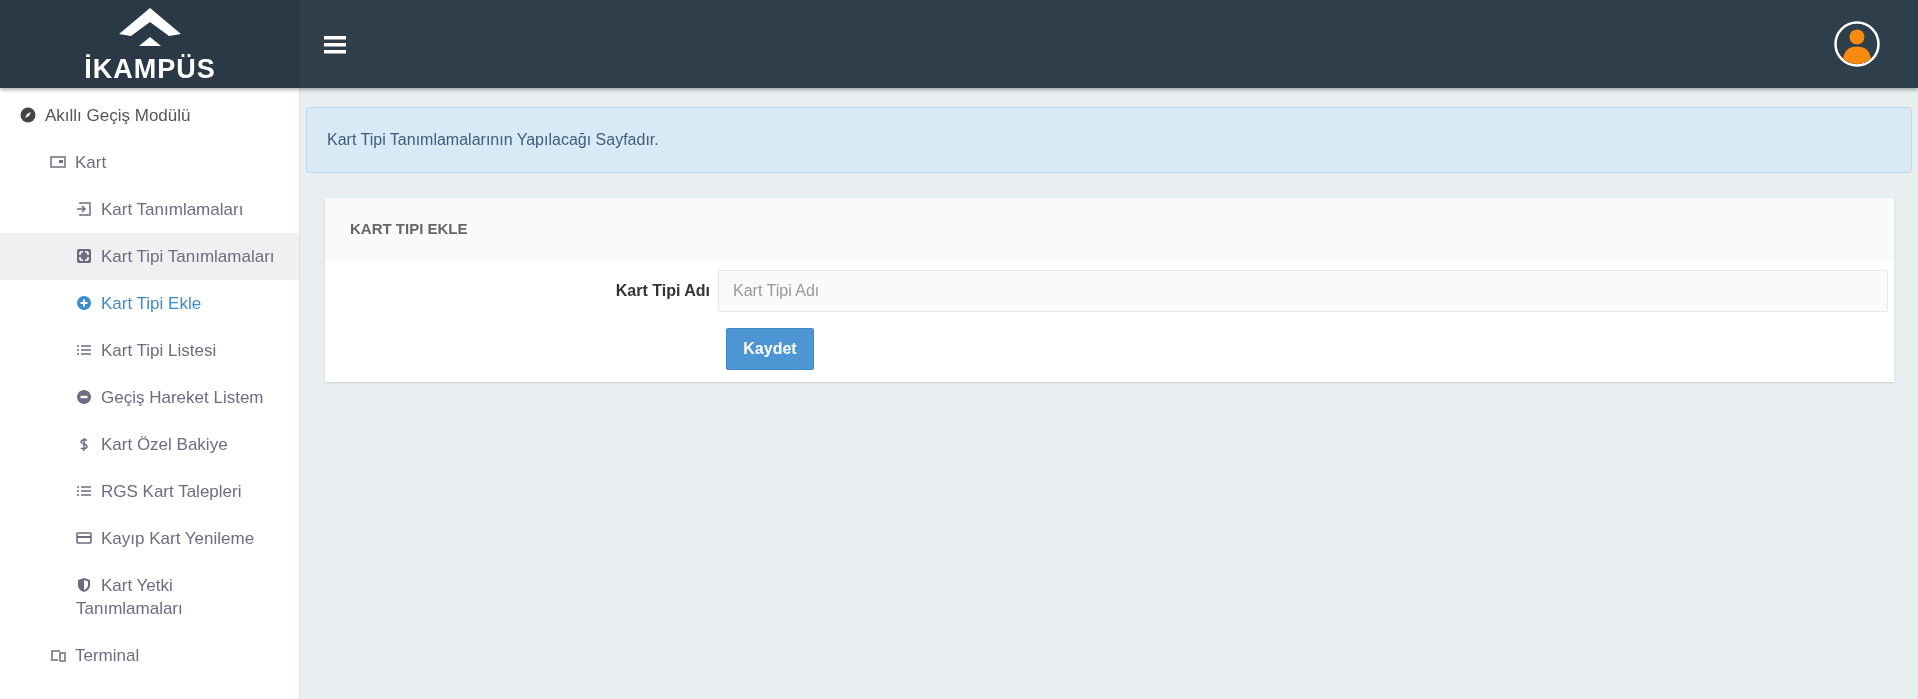 Image resolution: width=1918 pixels, height=699 pixels. I want to click on info-alert: Kart Tipi Tanımlamalarının Yapılacağı Sayfadır., so click(1109, 140).